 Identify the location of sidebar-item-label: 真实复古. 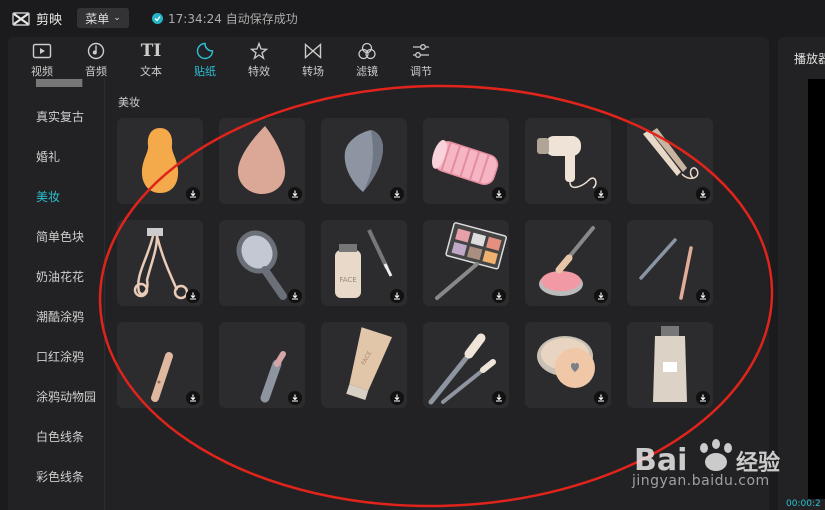
(60, 117).